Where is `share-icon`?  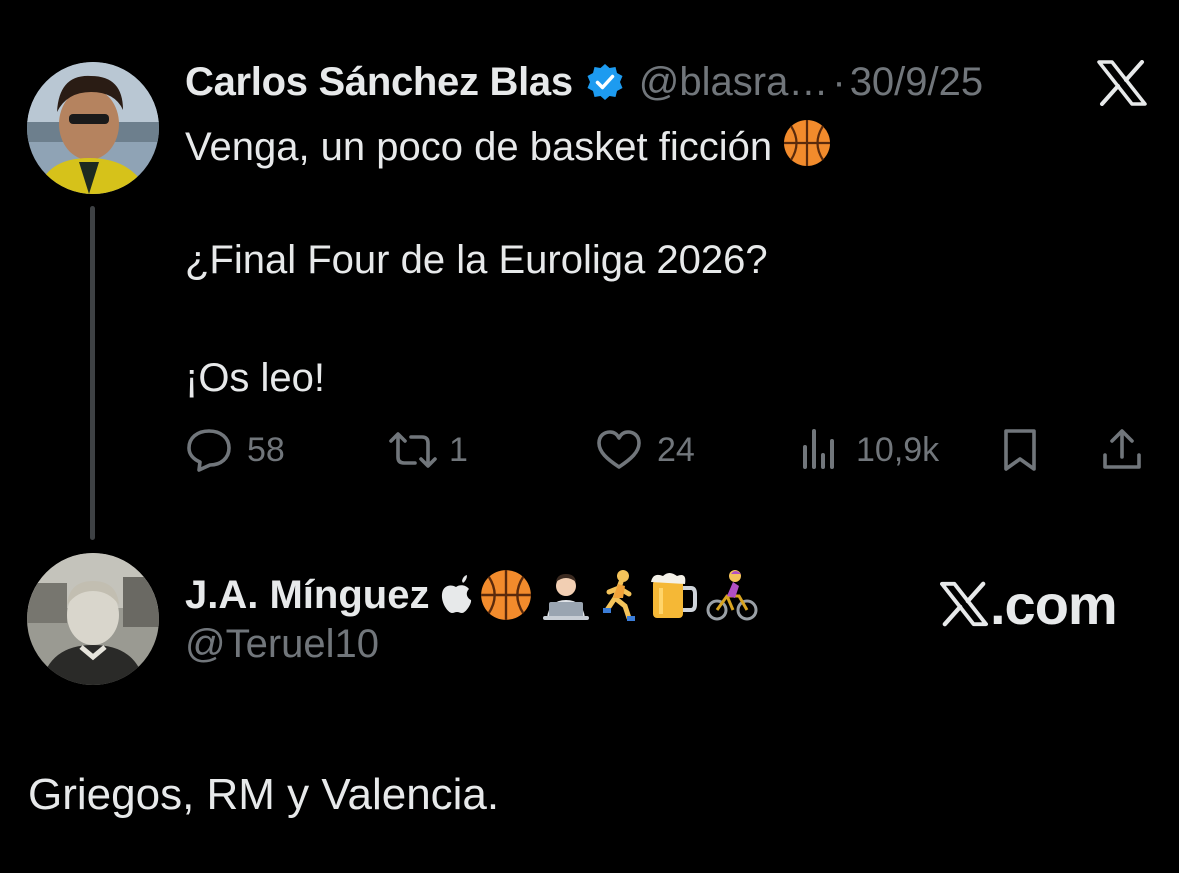 share-icon is located at coordinates (1122, 449).